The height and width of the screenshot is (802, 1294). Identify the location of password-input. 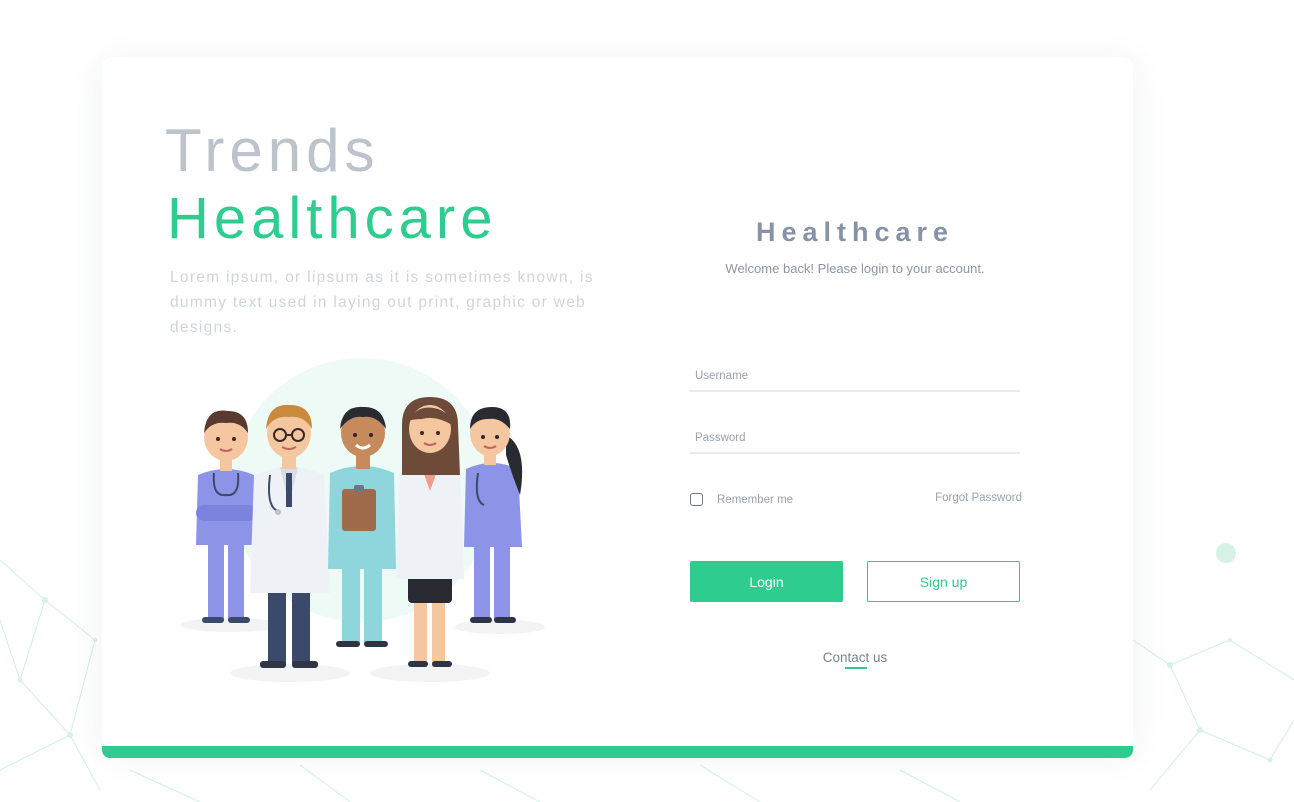
(855, 439).